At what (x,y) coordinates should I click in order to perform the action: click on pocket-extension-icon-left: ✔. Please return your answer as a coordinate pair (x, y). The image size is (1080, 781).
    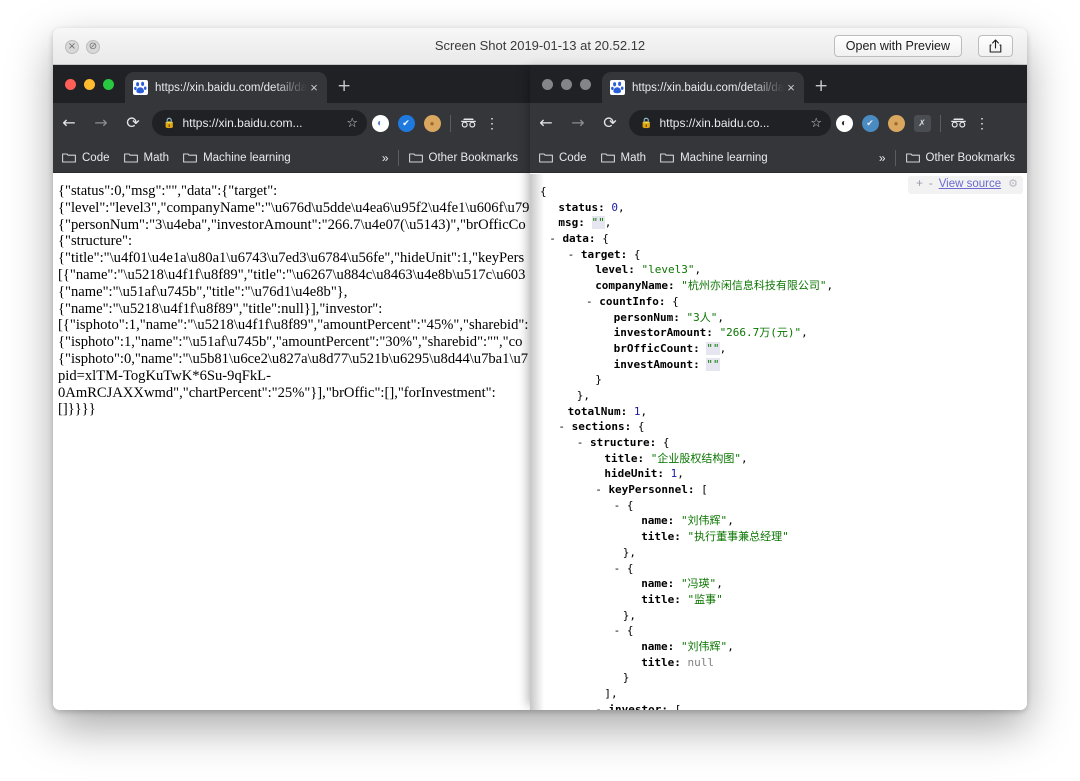
    Looking at the image, I should click on (406, 123).